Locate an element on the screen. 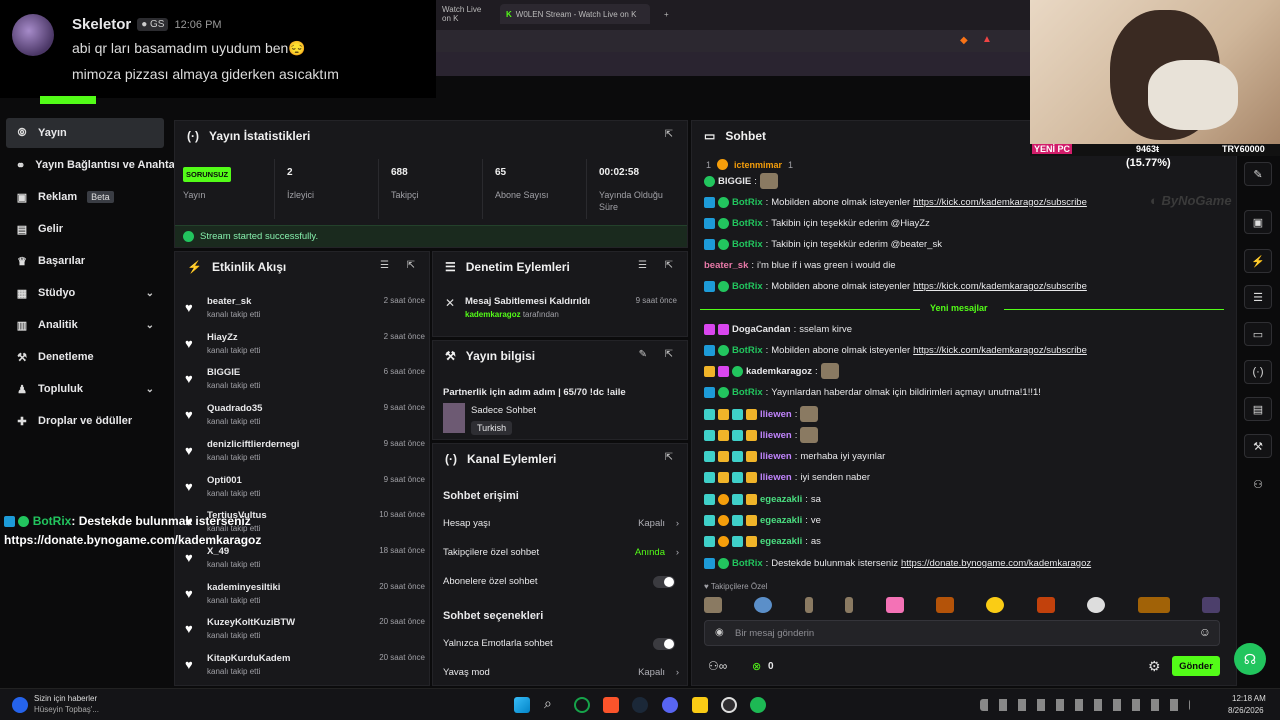 Image resolution: width=1280 pixels, height=720 pixels. list-item: ♥ BIGGIE kanalı takip etti 6 saat önce is located at coordinates (305, 383).